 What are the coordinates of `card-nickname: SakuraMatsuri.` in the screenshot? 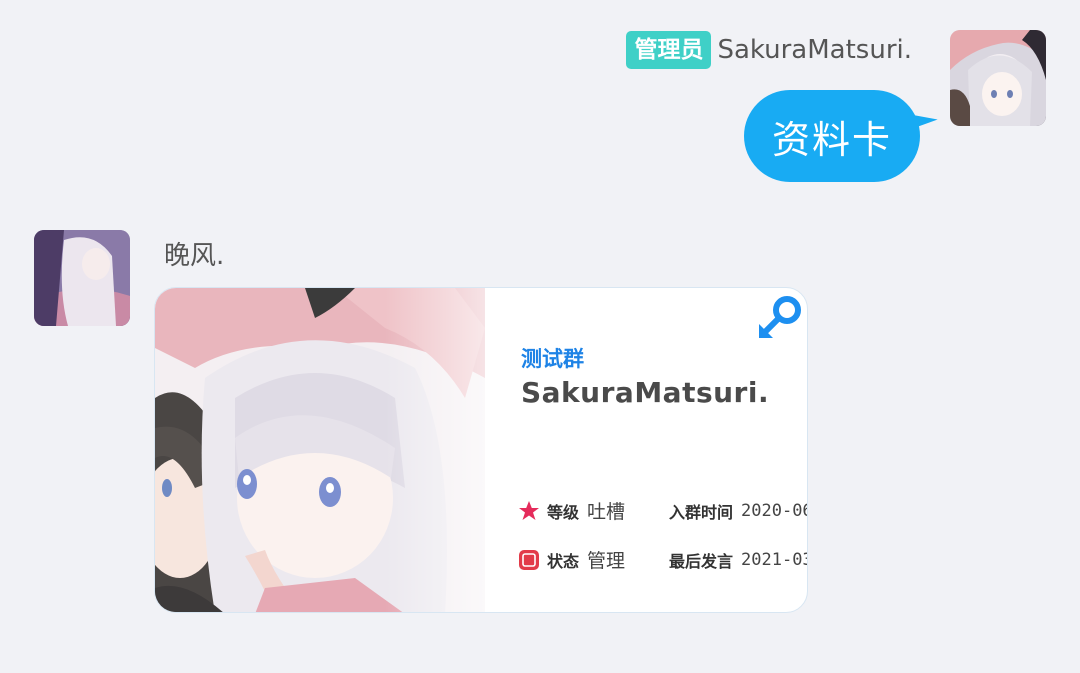 It's located at (645, 392).